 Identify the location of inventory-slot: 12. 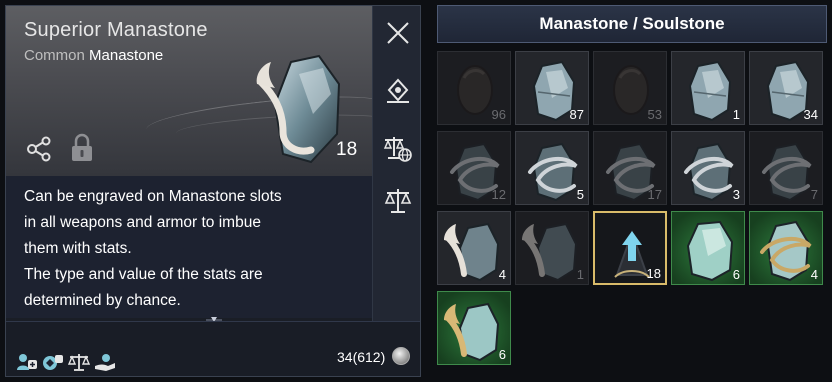
(474, 168).